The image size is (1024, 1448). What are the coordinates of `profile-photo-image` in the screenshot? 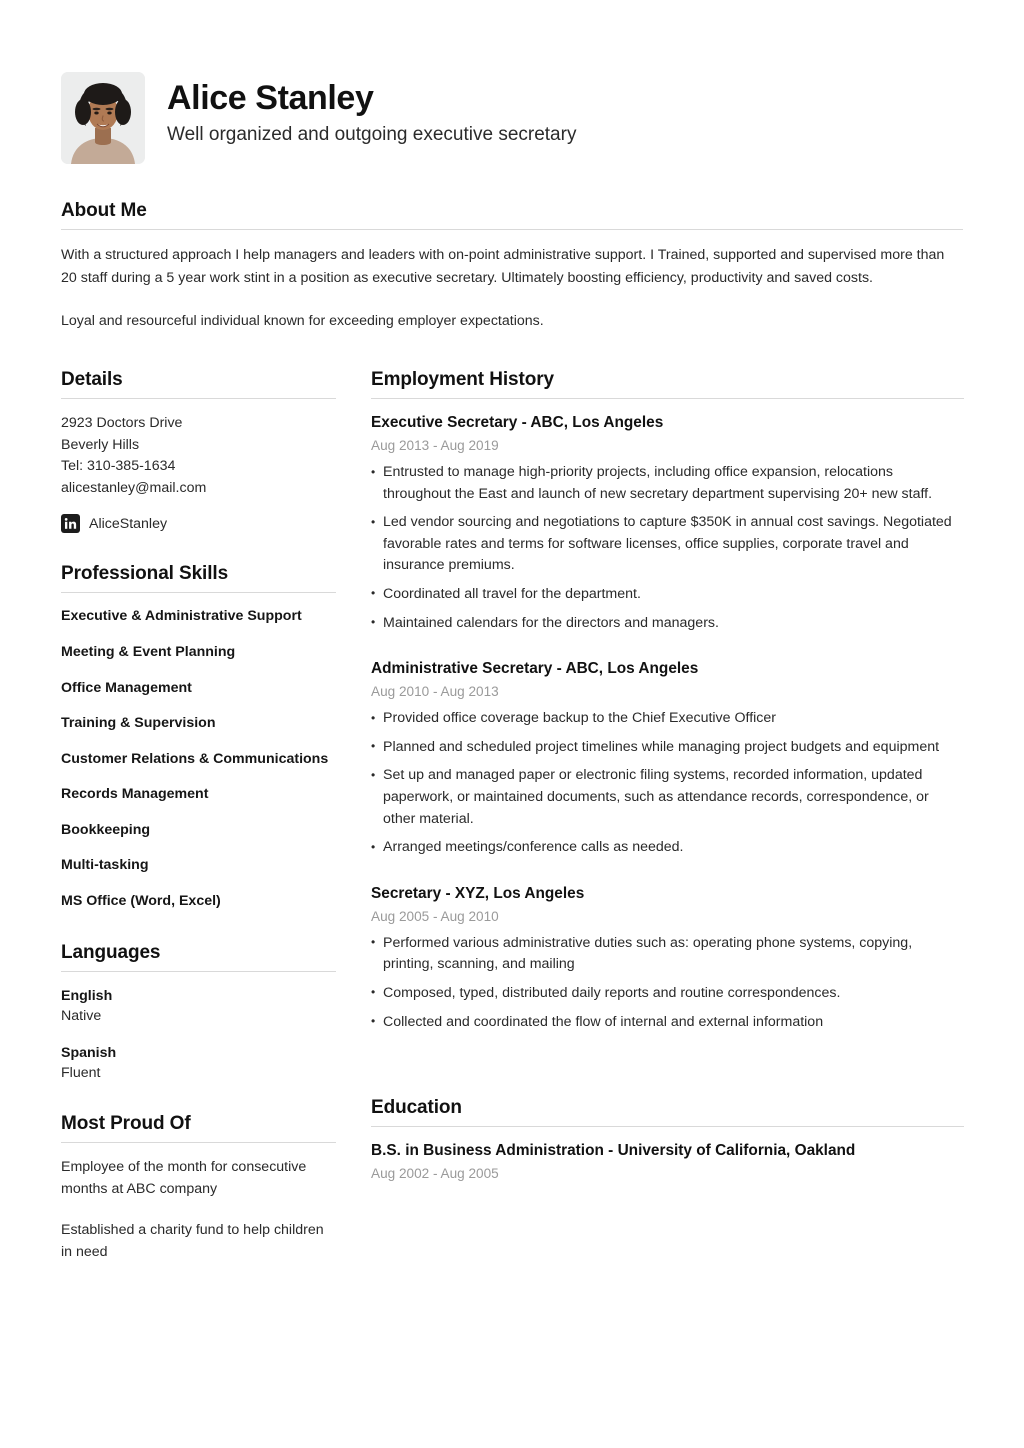 It's located at (103, 118).